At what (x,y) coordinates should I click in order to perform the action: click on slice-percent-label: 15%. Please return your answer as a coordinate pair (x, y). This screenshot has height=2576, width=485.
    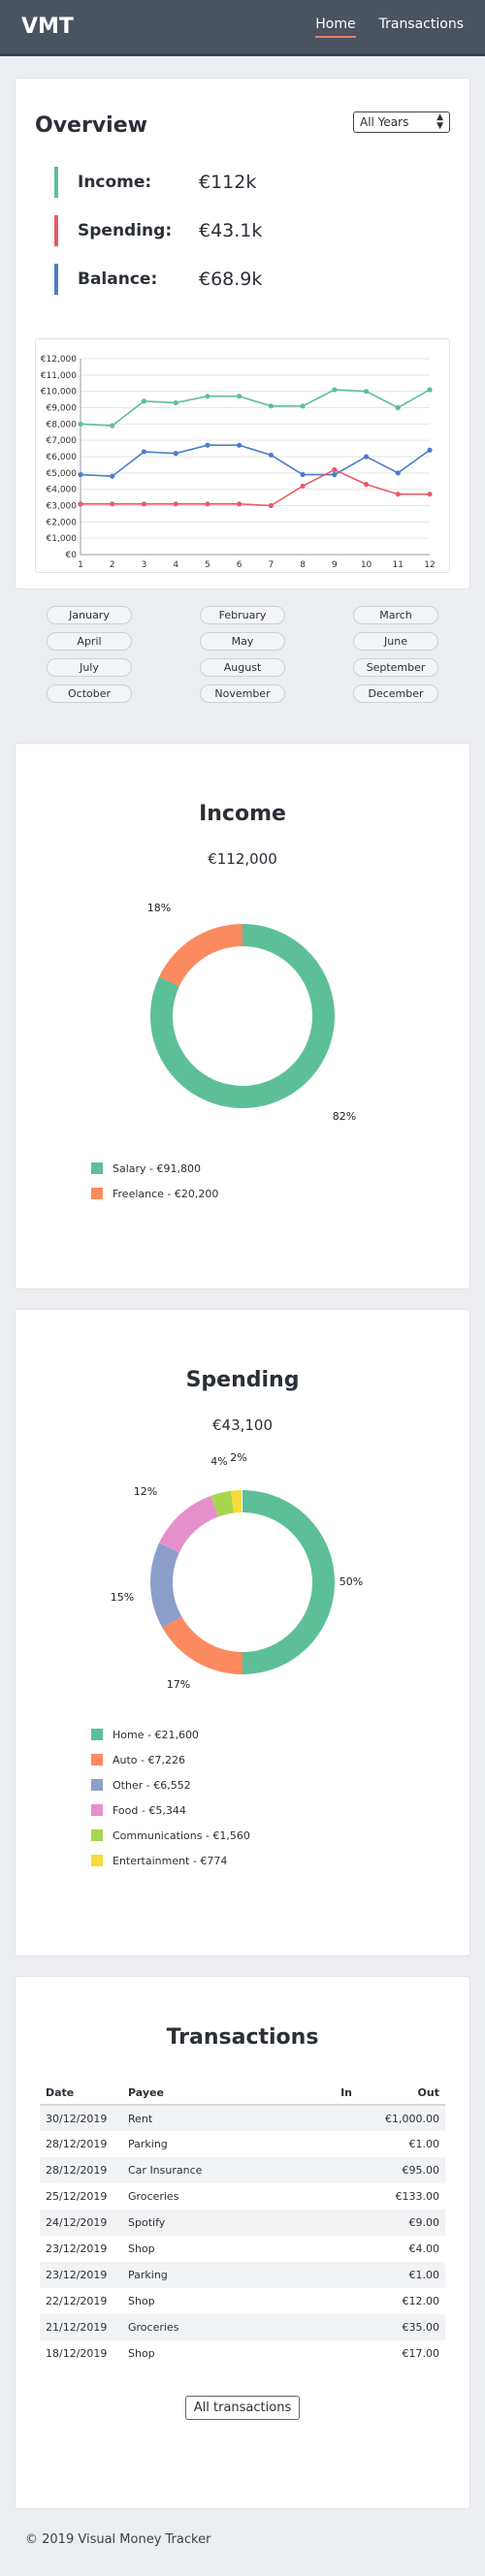
    Looking at the image, I should click on (122, 1597).